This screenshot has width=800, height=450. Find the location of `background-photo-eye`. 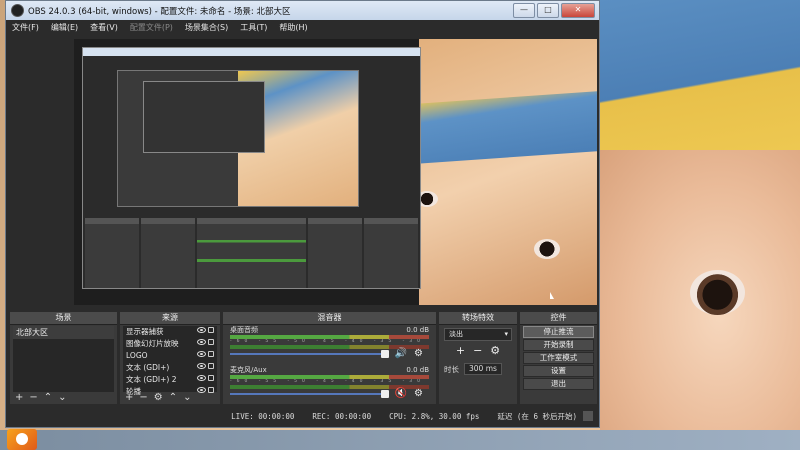

background-photo-eye is located at coordinates (717, 292).